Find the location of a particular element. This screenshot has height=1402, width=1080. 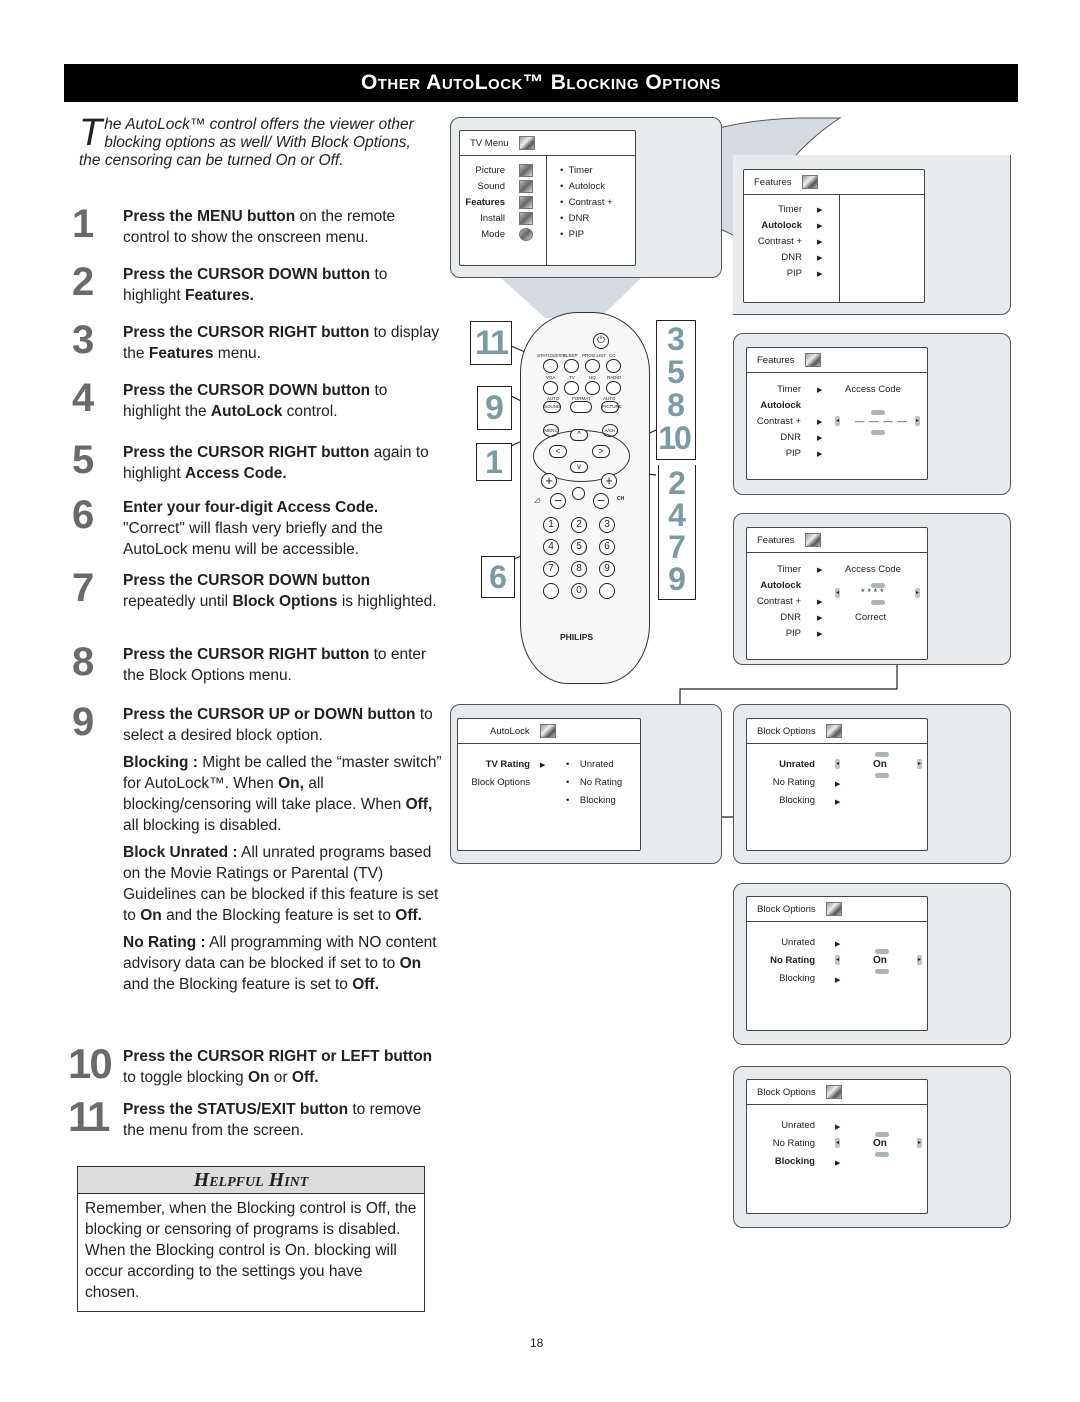

blank-right-button is located at coordinates (607, 591).